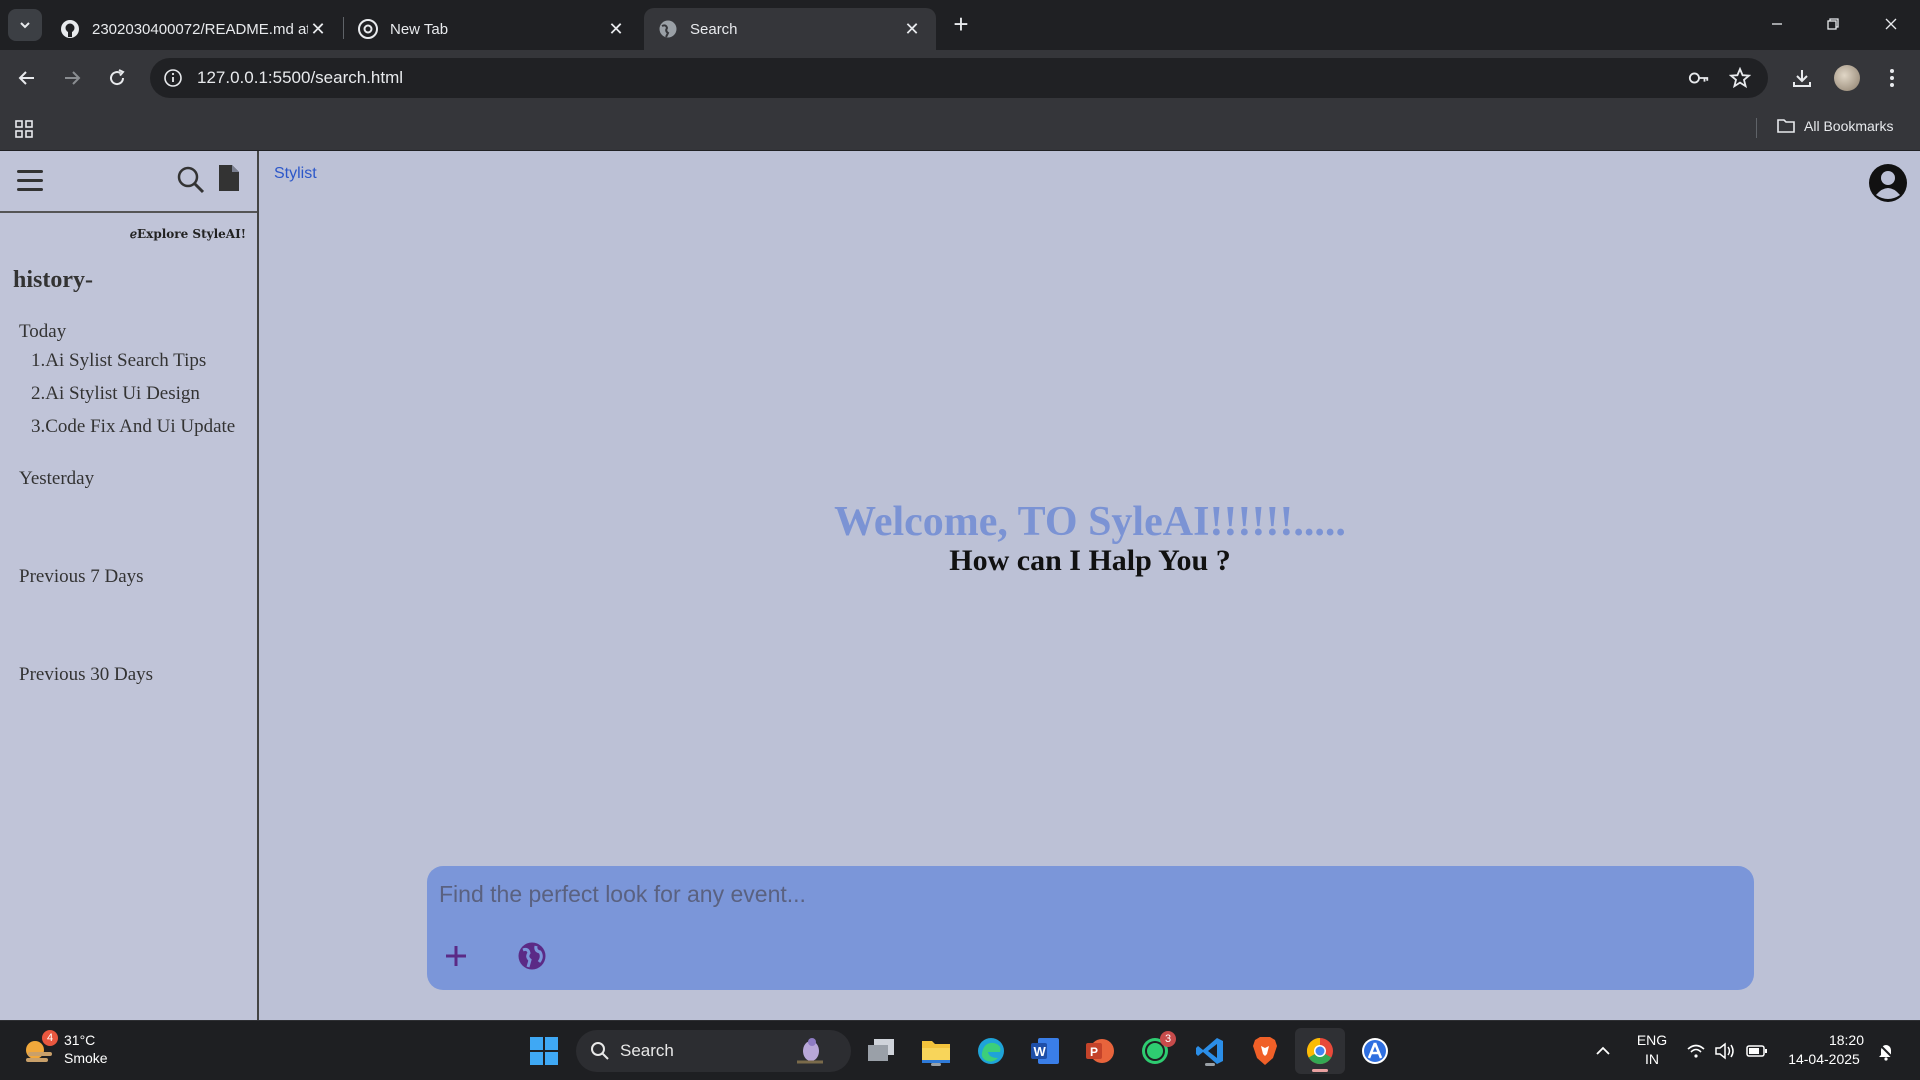  I want to click on language-bottom: IN, so click(1652, 1059).